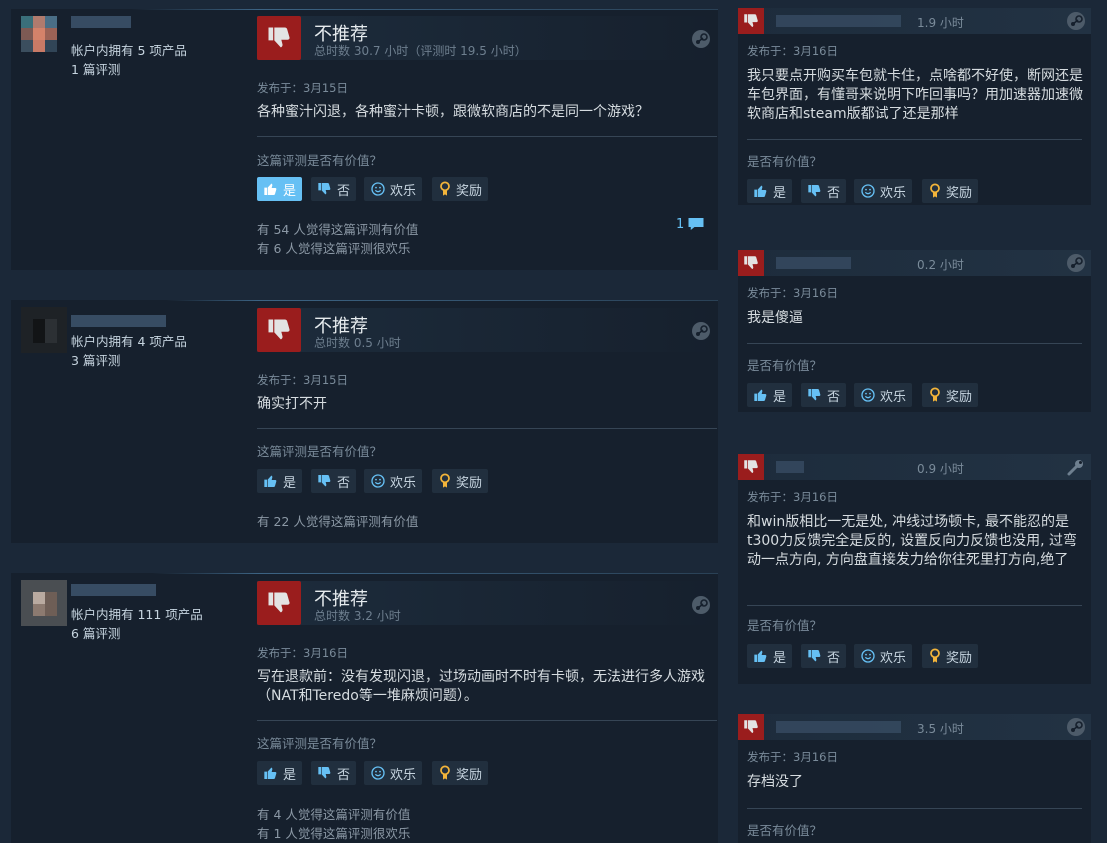  I want to click on comment-count: 1, so click(690, 224).